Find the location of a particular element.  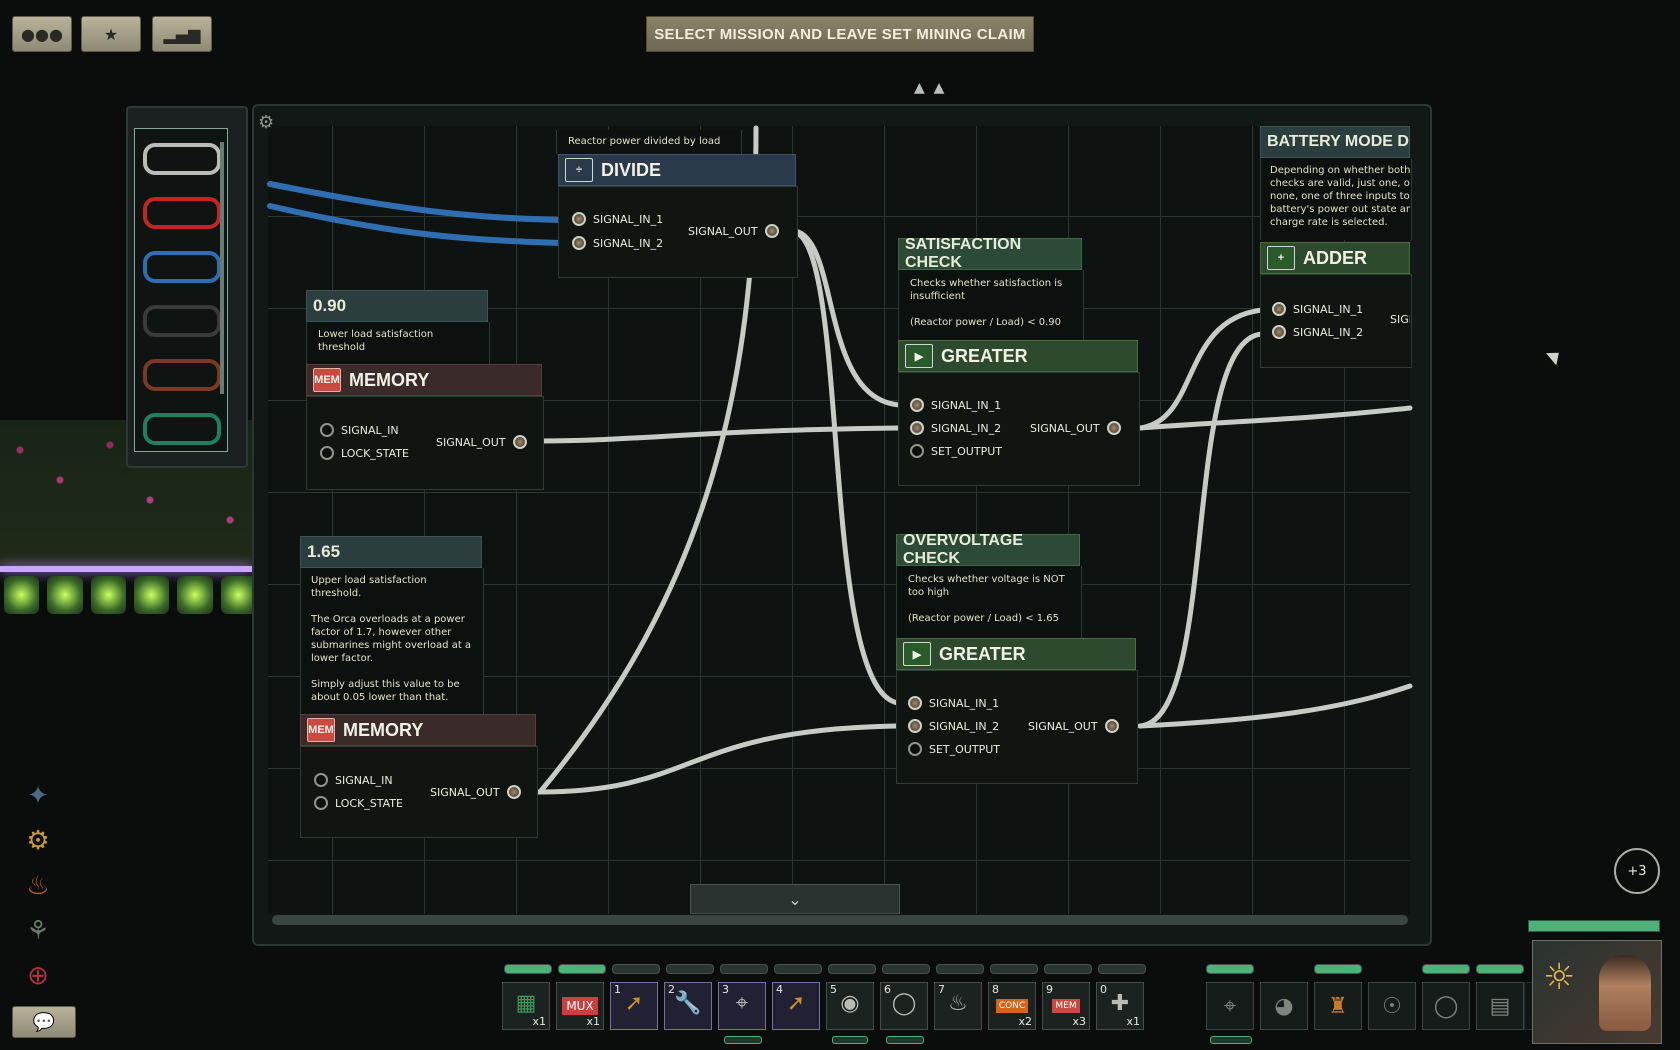

wire-greater1-right is located at coordinates (1275, 418).